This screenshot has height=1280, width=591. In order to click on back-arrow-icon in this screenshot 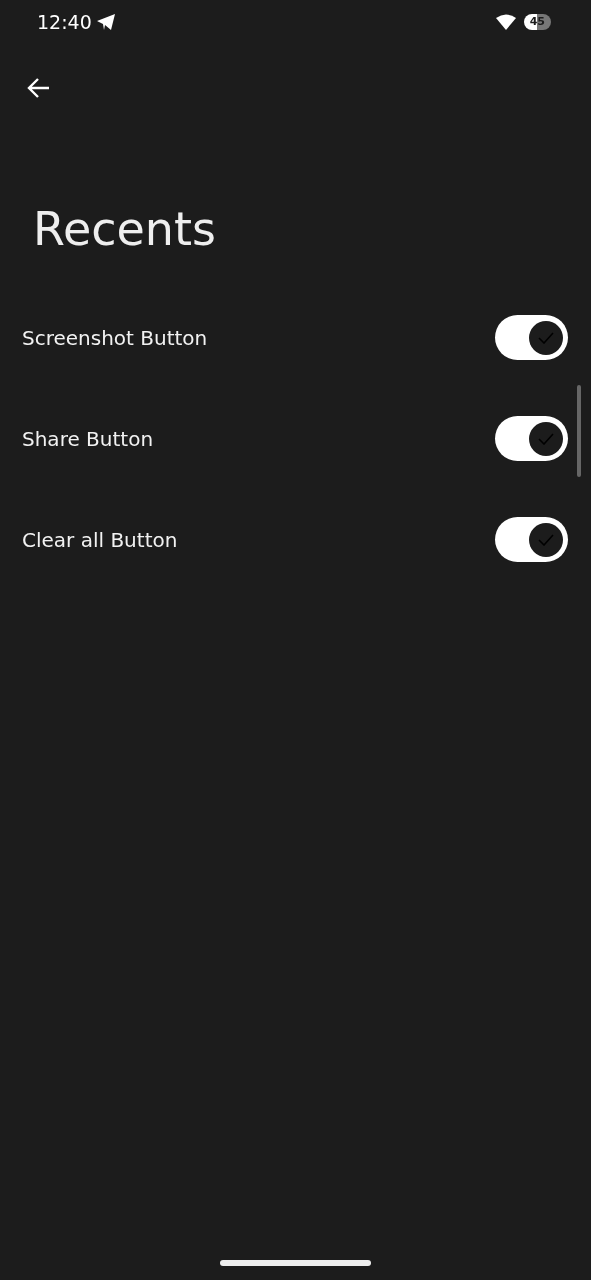, I will do `click(39, 87)`.